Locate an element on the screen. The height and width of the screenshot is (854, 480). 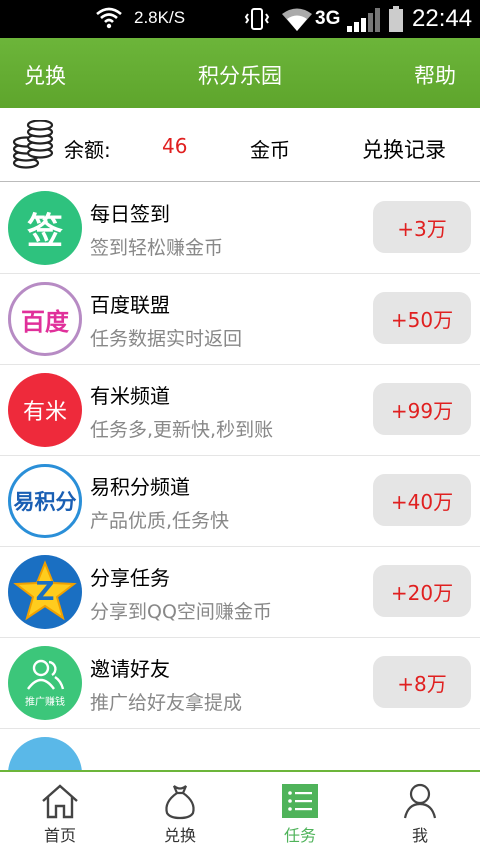
baidu-union-icon: 百度 is located at coordinates (45, 319).